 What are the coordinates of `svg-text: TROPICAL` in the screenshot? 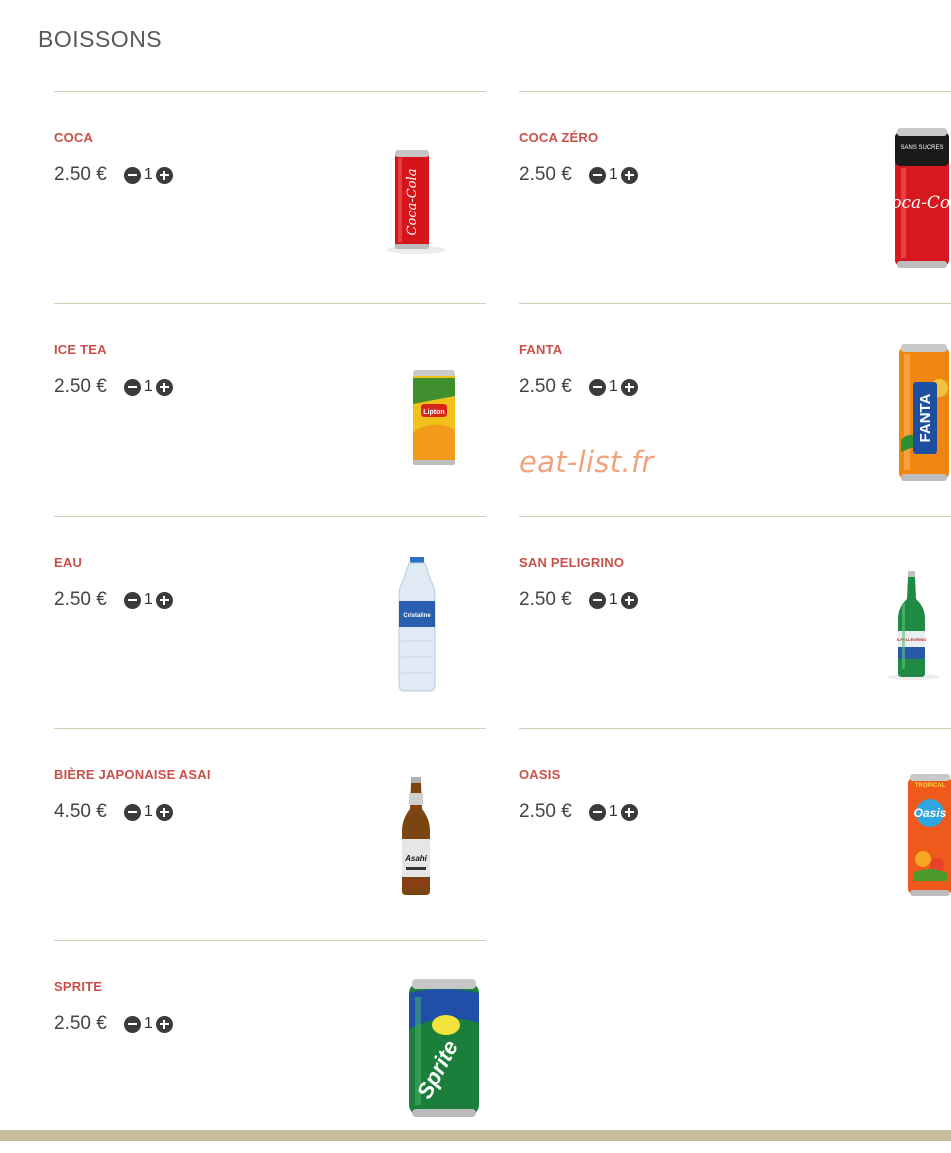 It's located at (930, 786).